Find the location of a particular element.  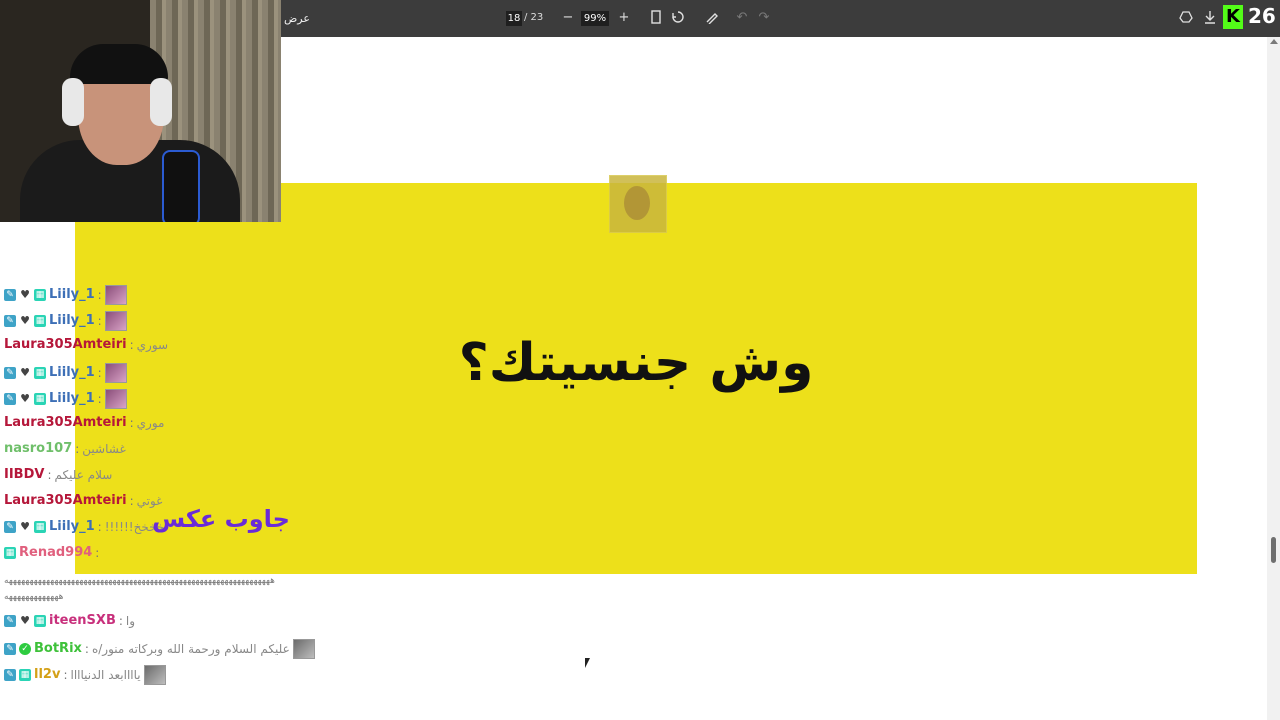

headphone-left is located at coordinates (73, 102).